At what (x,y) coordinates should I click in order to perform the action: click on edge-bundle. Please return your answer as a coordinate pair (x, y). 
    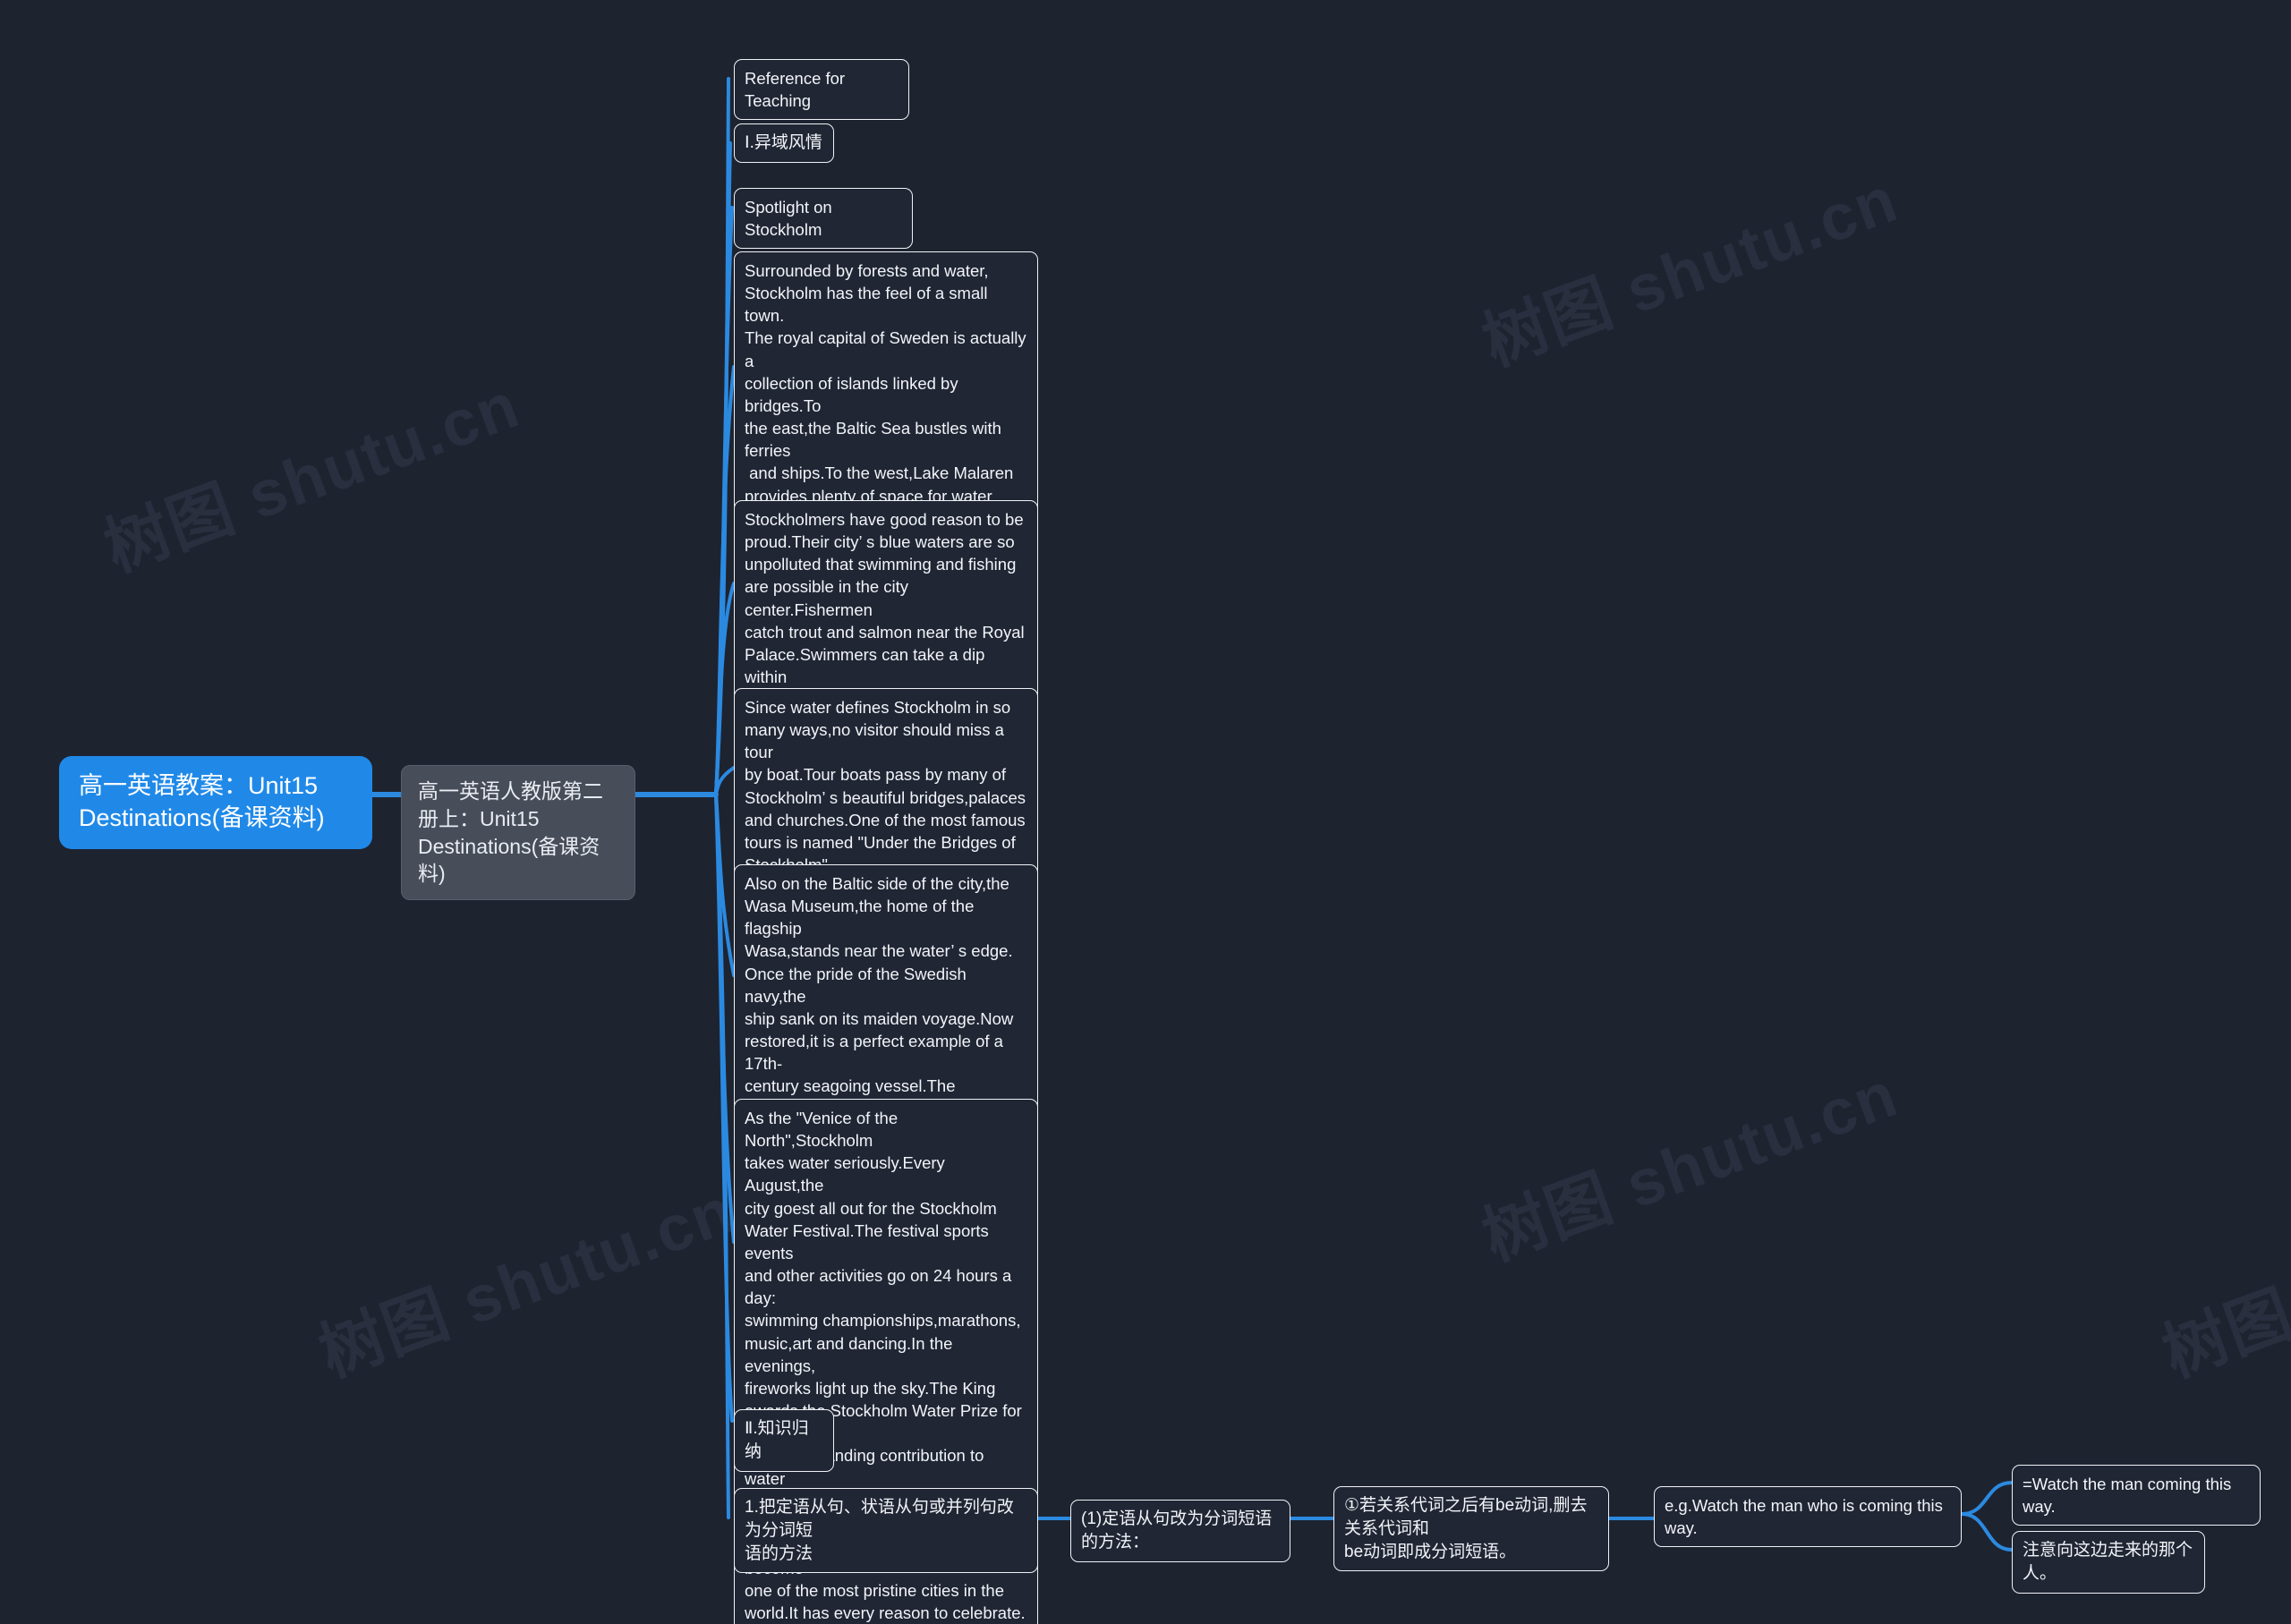
    Looking at the image, I should click on (725, 798).